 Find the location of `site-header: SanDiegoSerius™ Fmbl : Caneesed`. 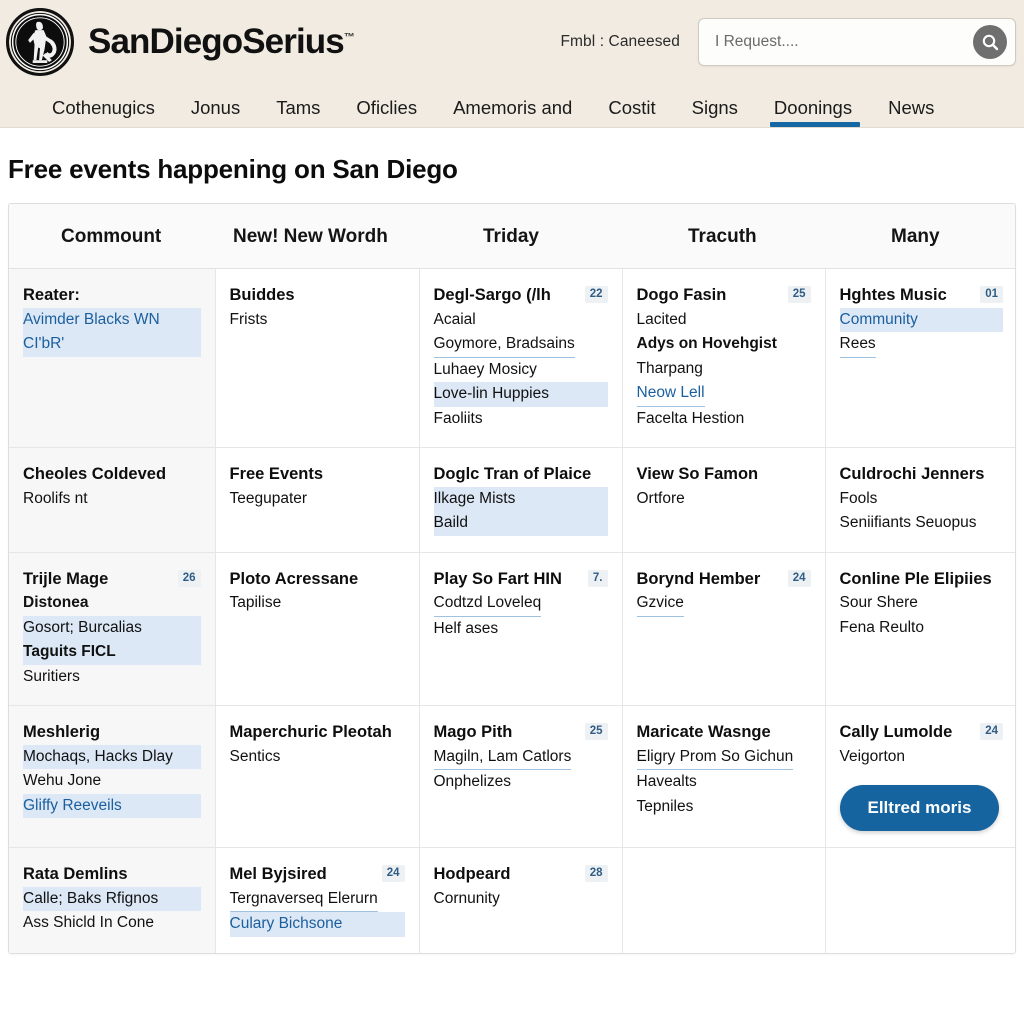

site-header: SanDiegoSerius™ Fmbl : Caneesed is located at coordinates (512, 42).